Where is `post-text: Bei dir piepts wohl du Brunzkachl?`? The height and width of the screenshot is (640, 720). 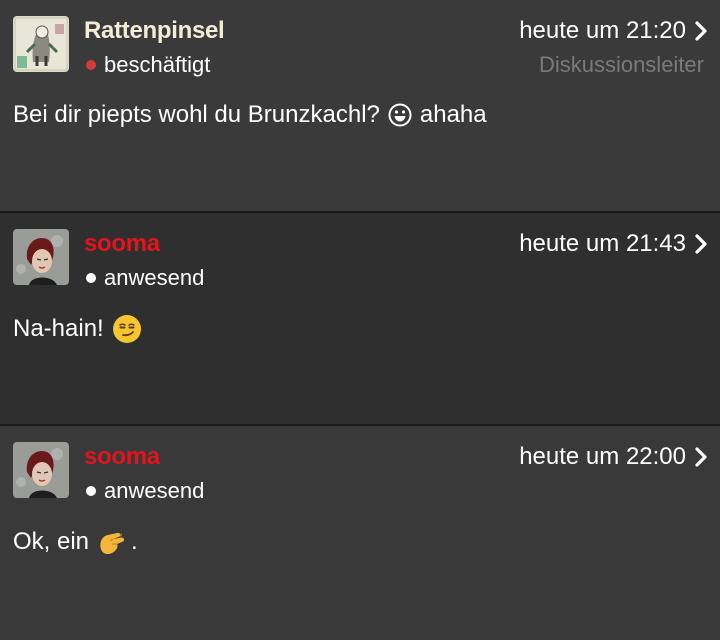 post-text: Bei dir piepts wohl du Brunzkachl? is located at coordinates (196, 114).